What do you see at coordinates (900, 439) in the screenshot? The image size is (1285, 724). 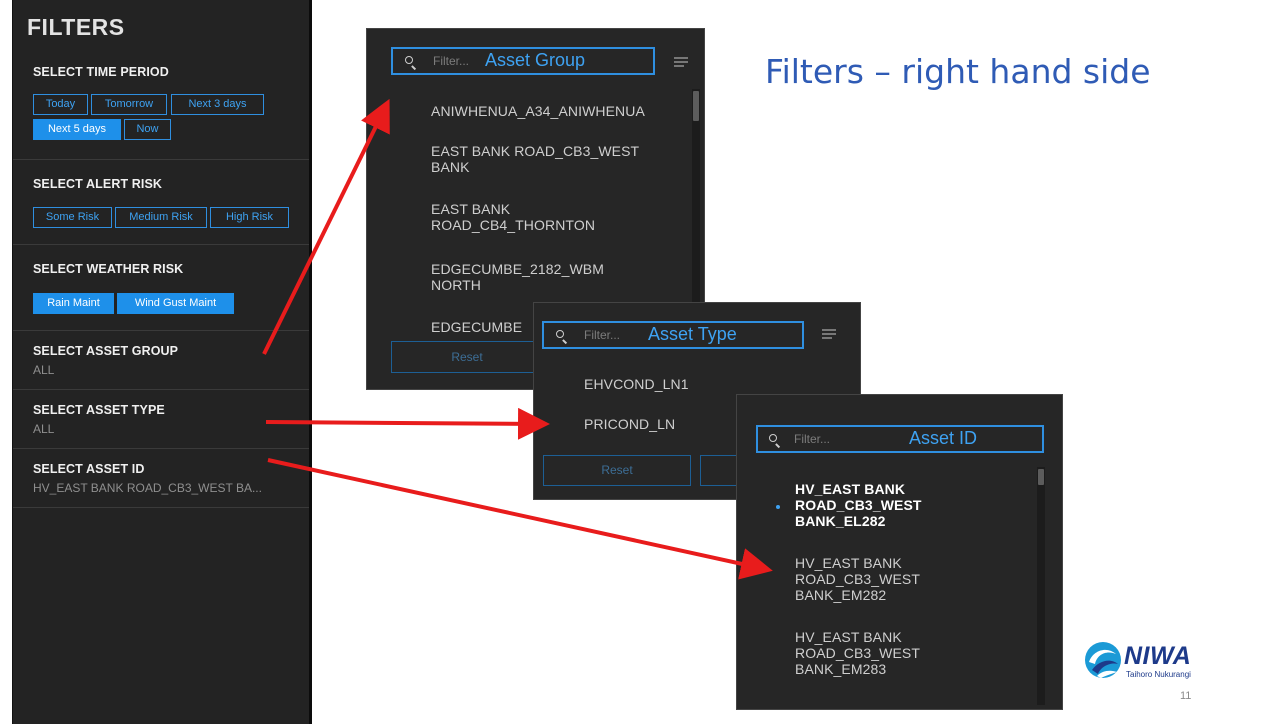 I see `asset-id-search-input: Filter... Asset ID` at bounding box center [900, 439].